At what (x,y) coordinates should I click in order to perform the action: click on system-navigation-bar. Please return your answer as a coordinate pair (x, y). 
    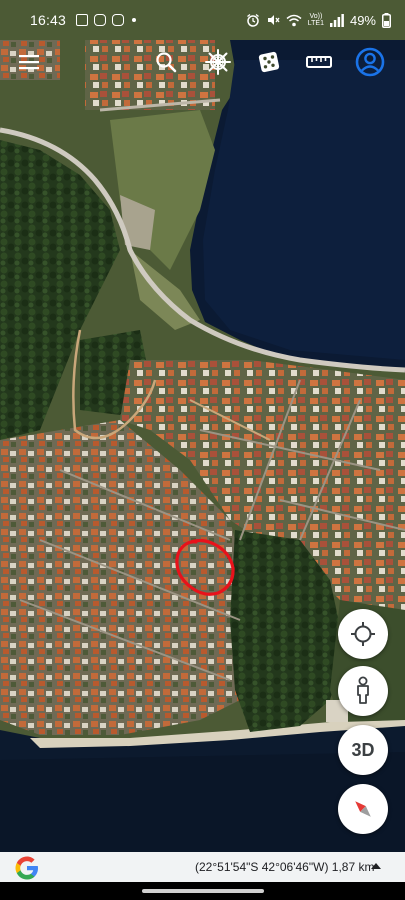
    Looking at the image, I should click on (202, 891).